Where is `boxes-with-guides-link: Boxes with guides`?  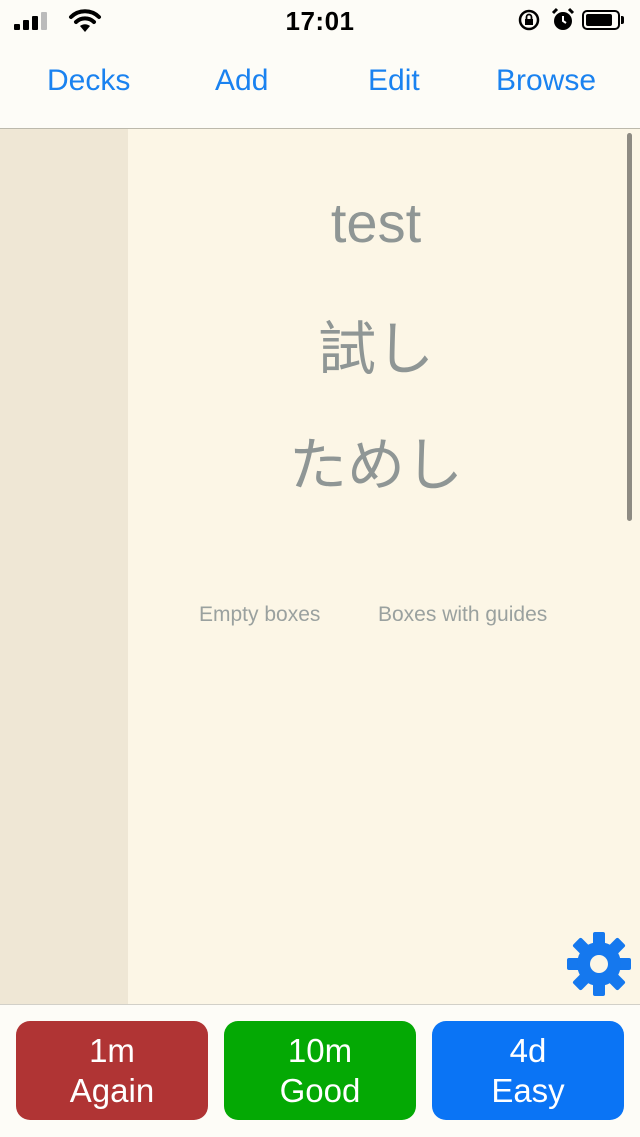
boxes-with-guides-link: Boxes with guides is located at coordinates (462, 615).